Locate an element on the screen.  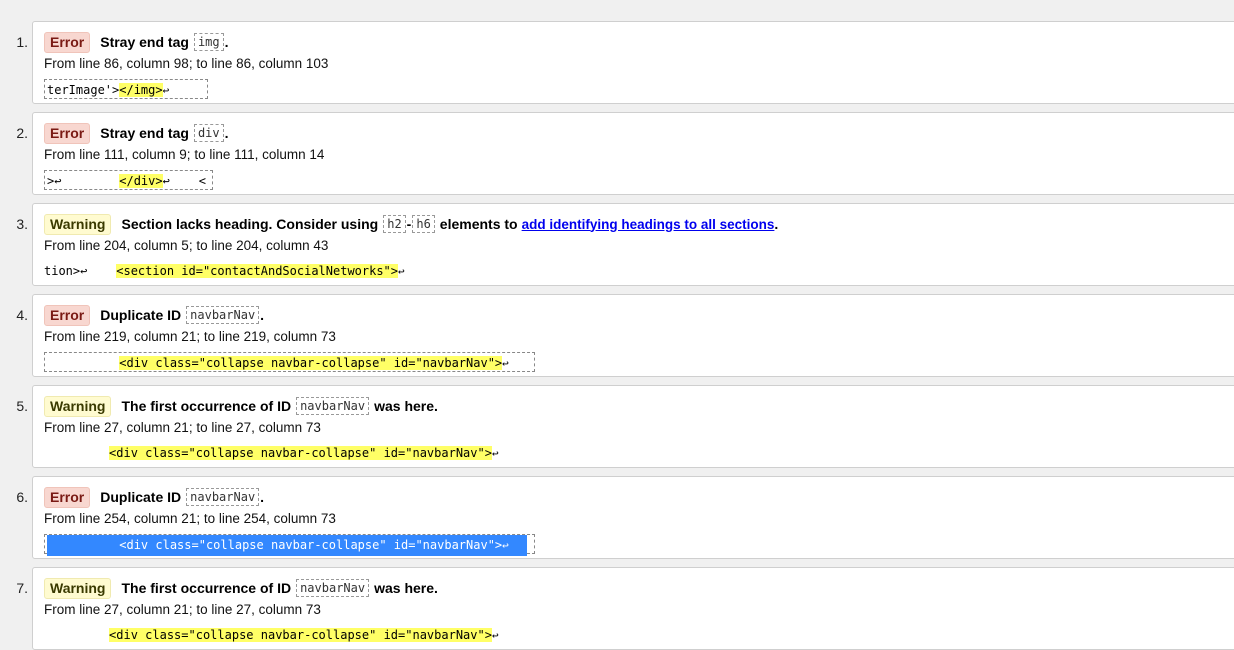
item-number: 5. is located at coordinates (22, 406).